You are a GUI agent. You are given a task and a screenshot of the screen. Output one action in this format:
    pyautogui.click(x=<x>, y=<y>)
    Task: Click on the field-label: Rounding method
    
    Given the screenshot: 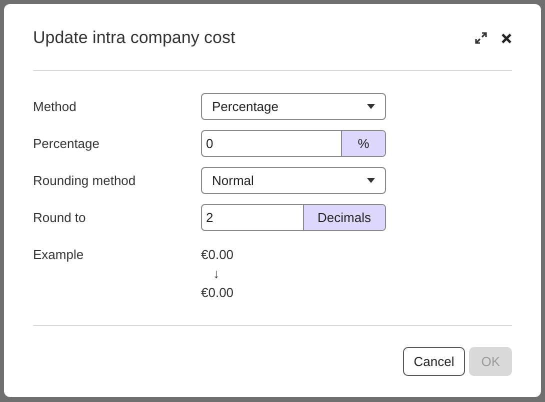 What is the action you would take?
    pyautogui.click(x=85, y=181)
    